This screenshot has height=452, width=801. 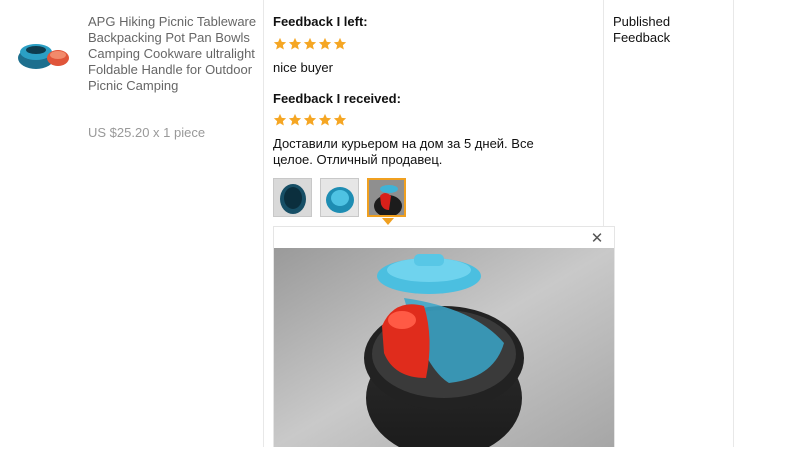 What do you see at coordinates (358, 159) in the screenshot?
I see `feedback-received-text-line: целое. Отличный продавец.` at bounding box center [358, 159].